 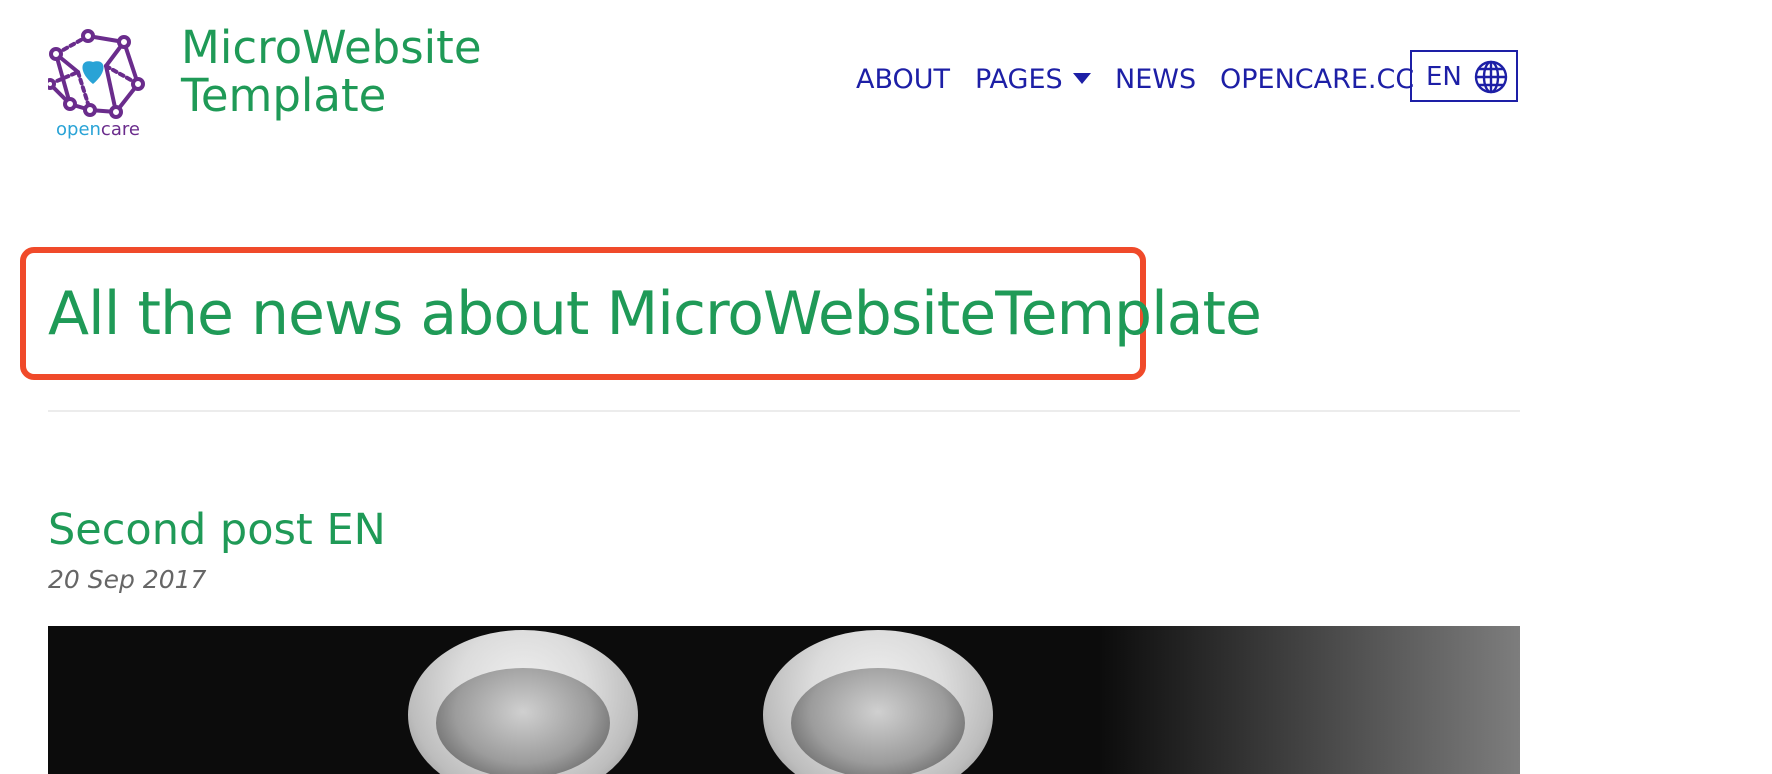 What do you see at coordinates (120, 129) in the screenshot?
I see `logo-word-care: care` at bounding box center [120, 129].